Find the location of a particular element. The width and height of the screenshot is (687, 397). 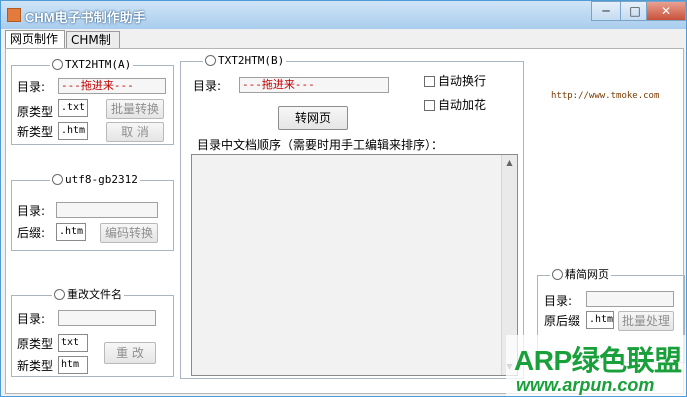

minimize-button: ─ is located at coordinates (606, 11).